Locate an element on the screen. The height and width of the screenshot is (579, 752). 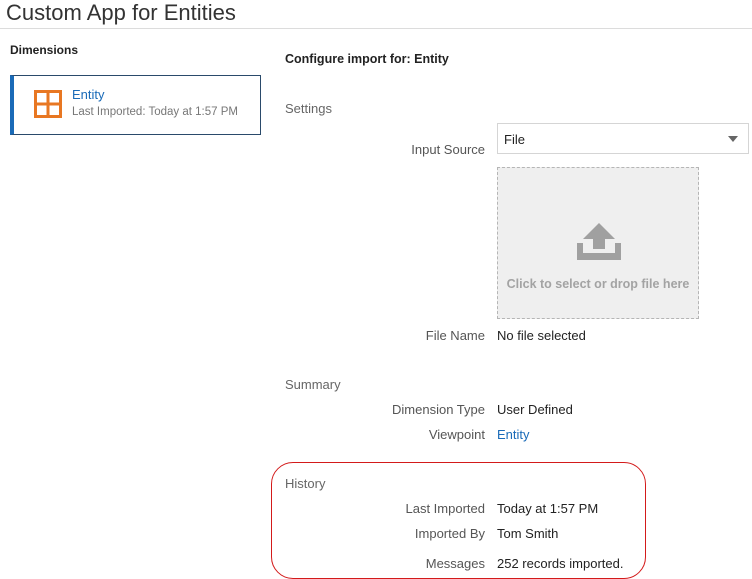
messages-value: 252 records imported. is located at coordinates (560, 563).